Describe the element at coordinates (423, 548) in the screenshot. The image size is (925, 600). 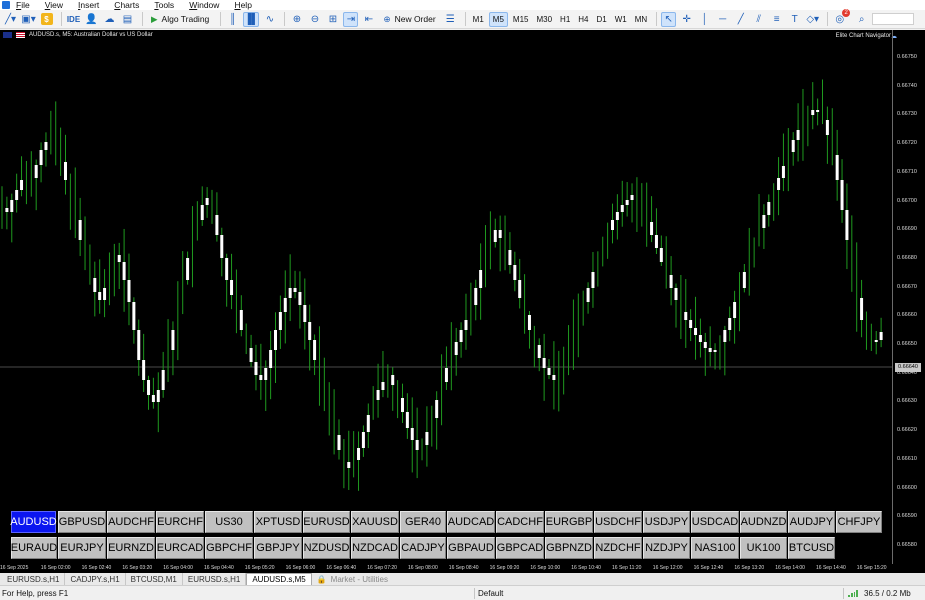
I see `symbol-button-cadjpy: CADJPY` at that location.